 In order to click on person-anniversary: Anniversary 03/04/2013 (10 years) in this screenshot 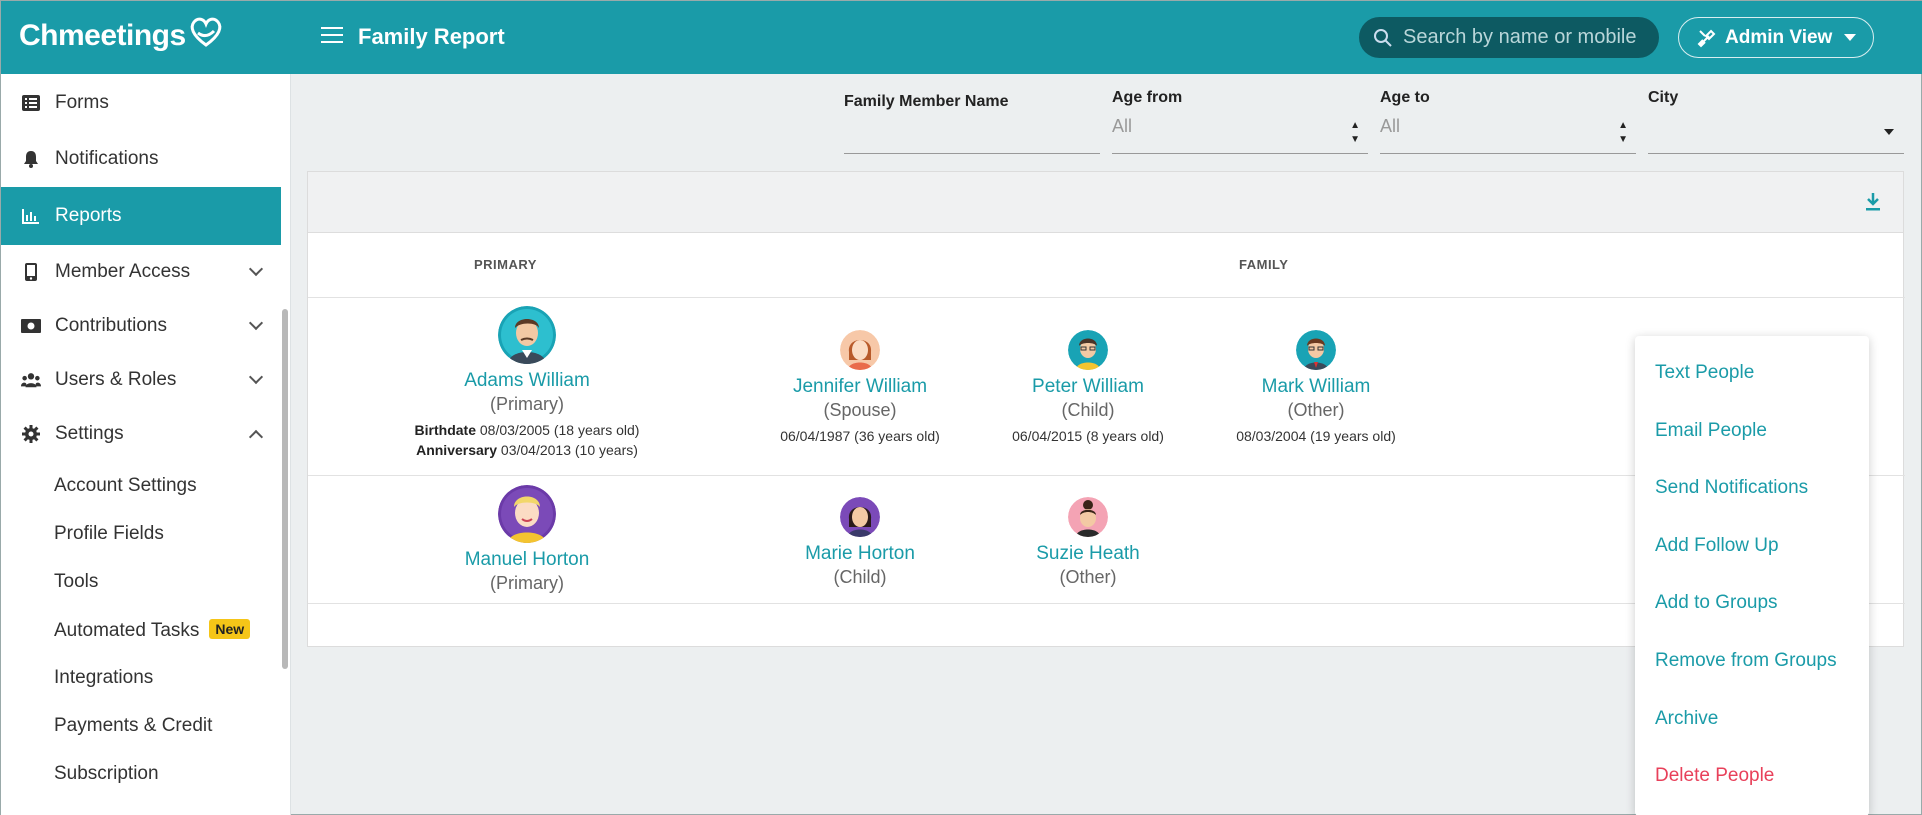, I will do `click(527, 450)`.